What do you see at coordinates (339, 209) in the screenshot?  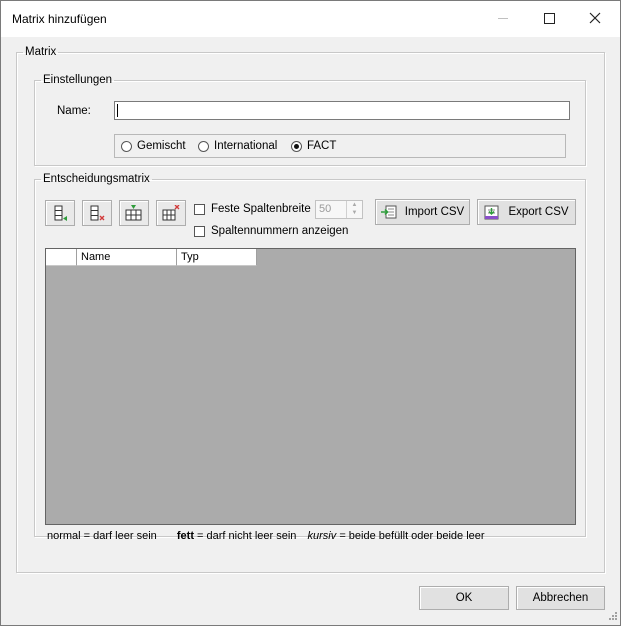 I see `column-width-spinner: 50 ▲ ▼` at bounding box center [339, 209].